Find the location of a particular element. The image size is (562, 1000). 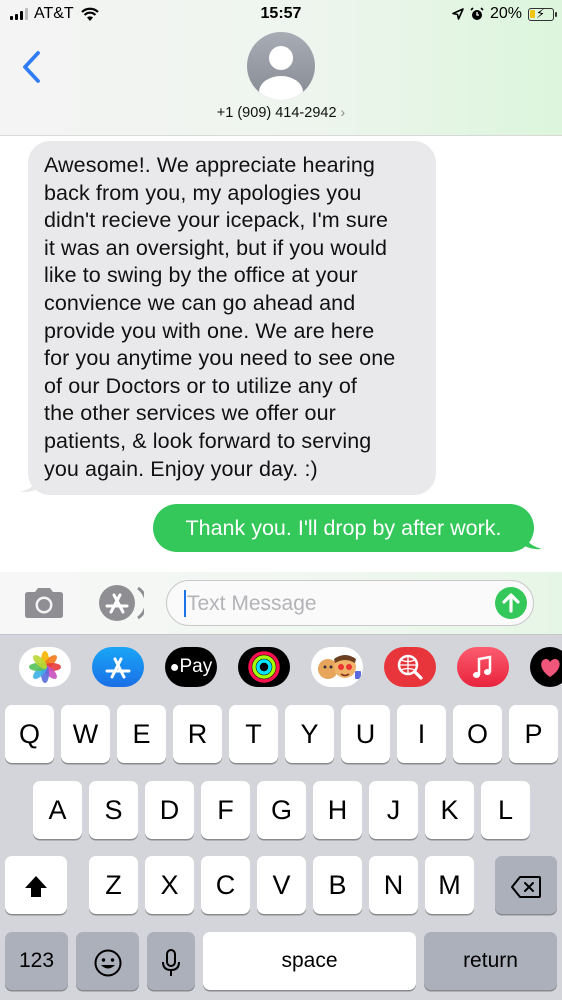

message-line: patients, & look forward to serving is located at coordinates (208, 440).